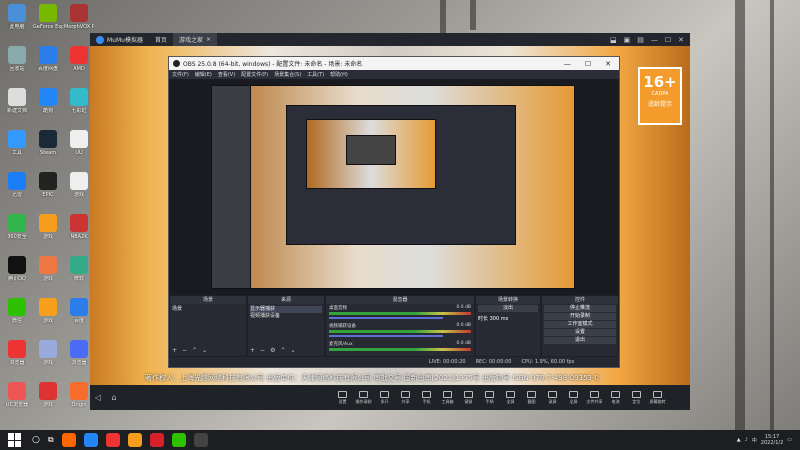  I want to click on close-icon: ×, so click(208, 39).